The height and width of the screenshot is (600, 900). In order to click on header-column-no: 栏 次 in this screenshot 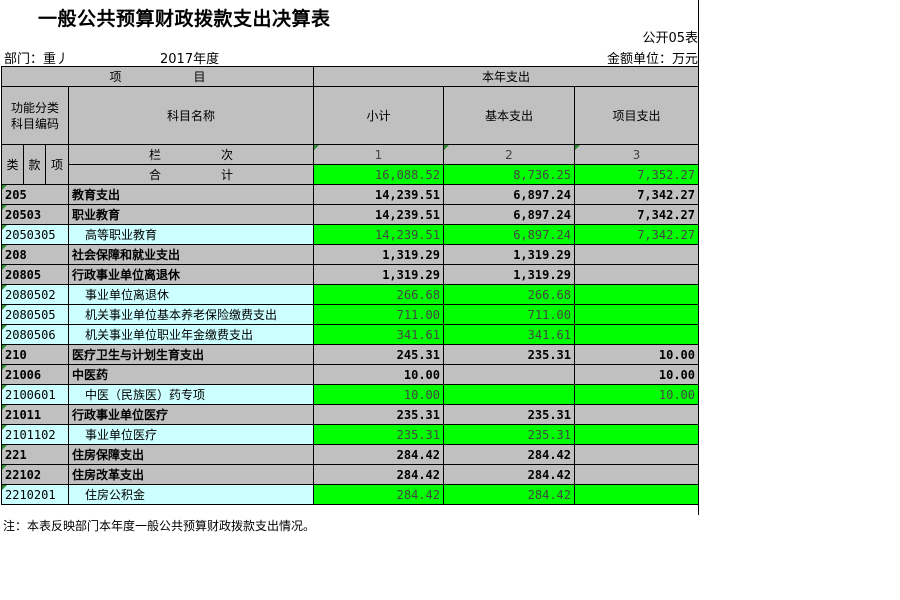, I will do `click(191, 154)`.